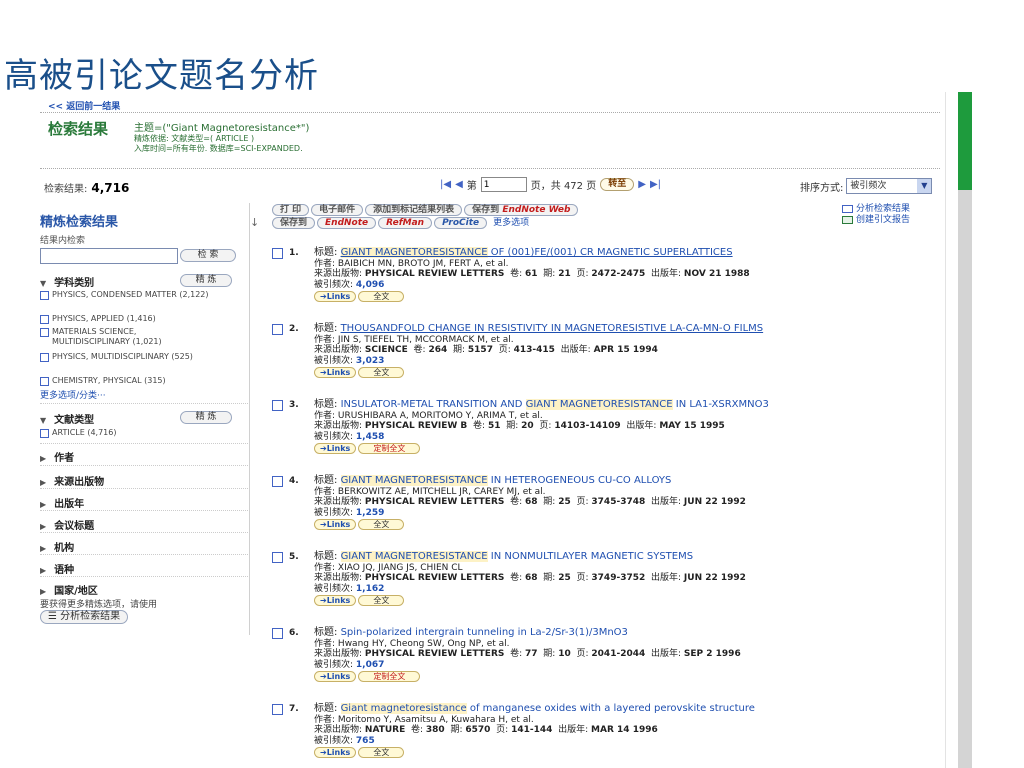 The width and height of the screenshot is (1024, 768). What do you see at coordinates (291, 210) in the screenshot?
I see `print-button: 打 印` at bounding box center [291, 210].